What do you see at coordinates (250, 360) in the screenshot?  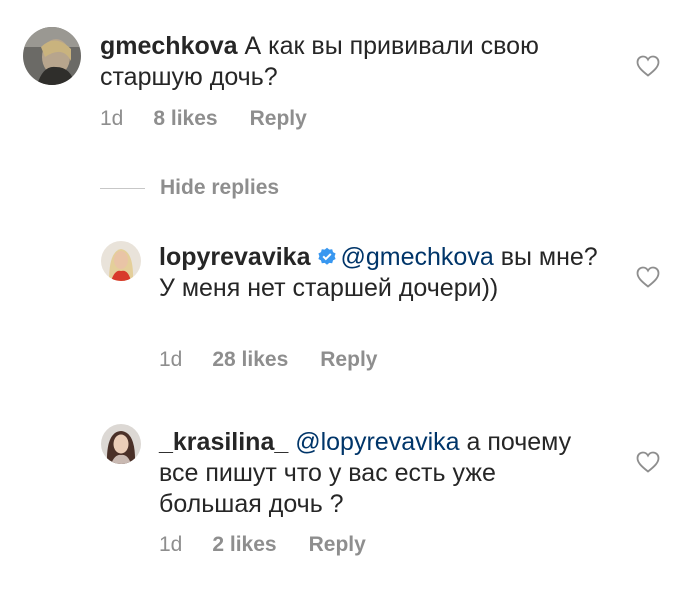 I see `likes-count: 28 likes` at bounding box center [250, 360].